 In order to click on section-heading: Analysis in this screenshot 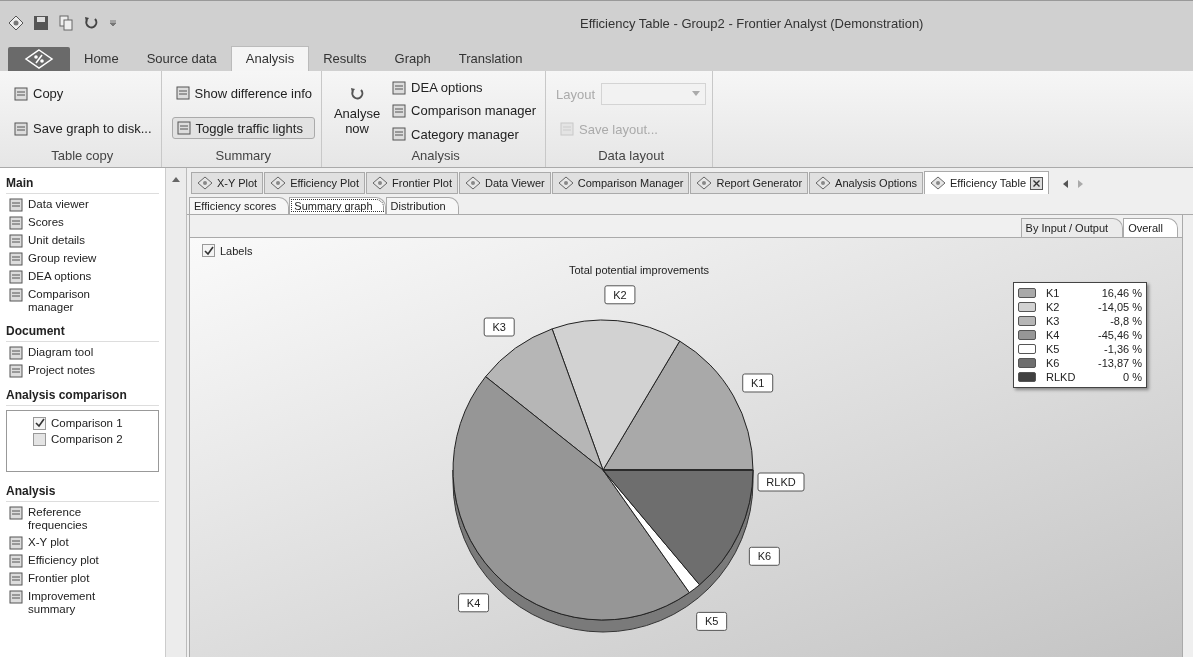, I will do `click(82, 491)`.